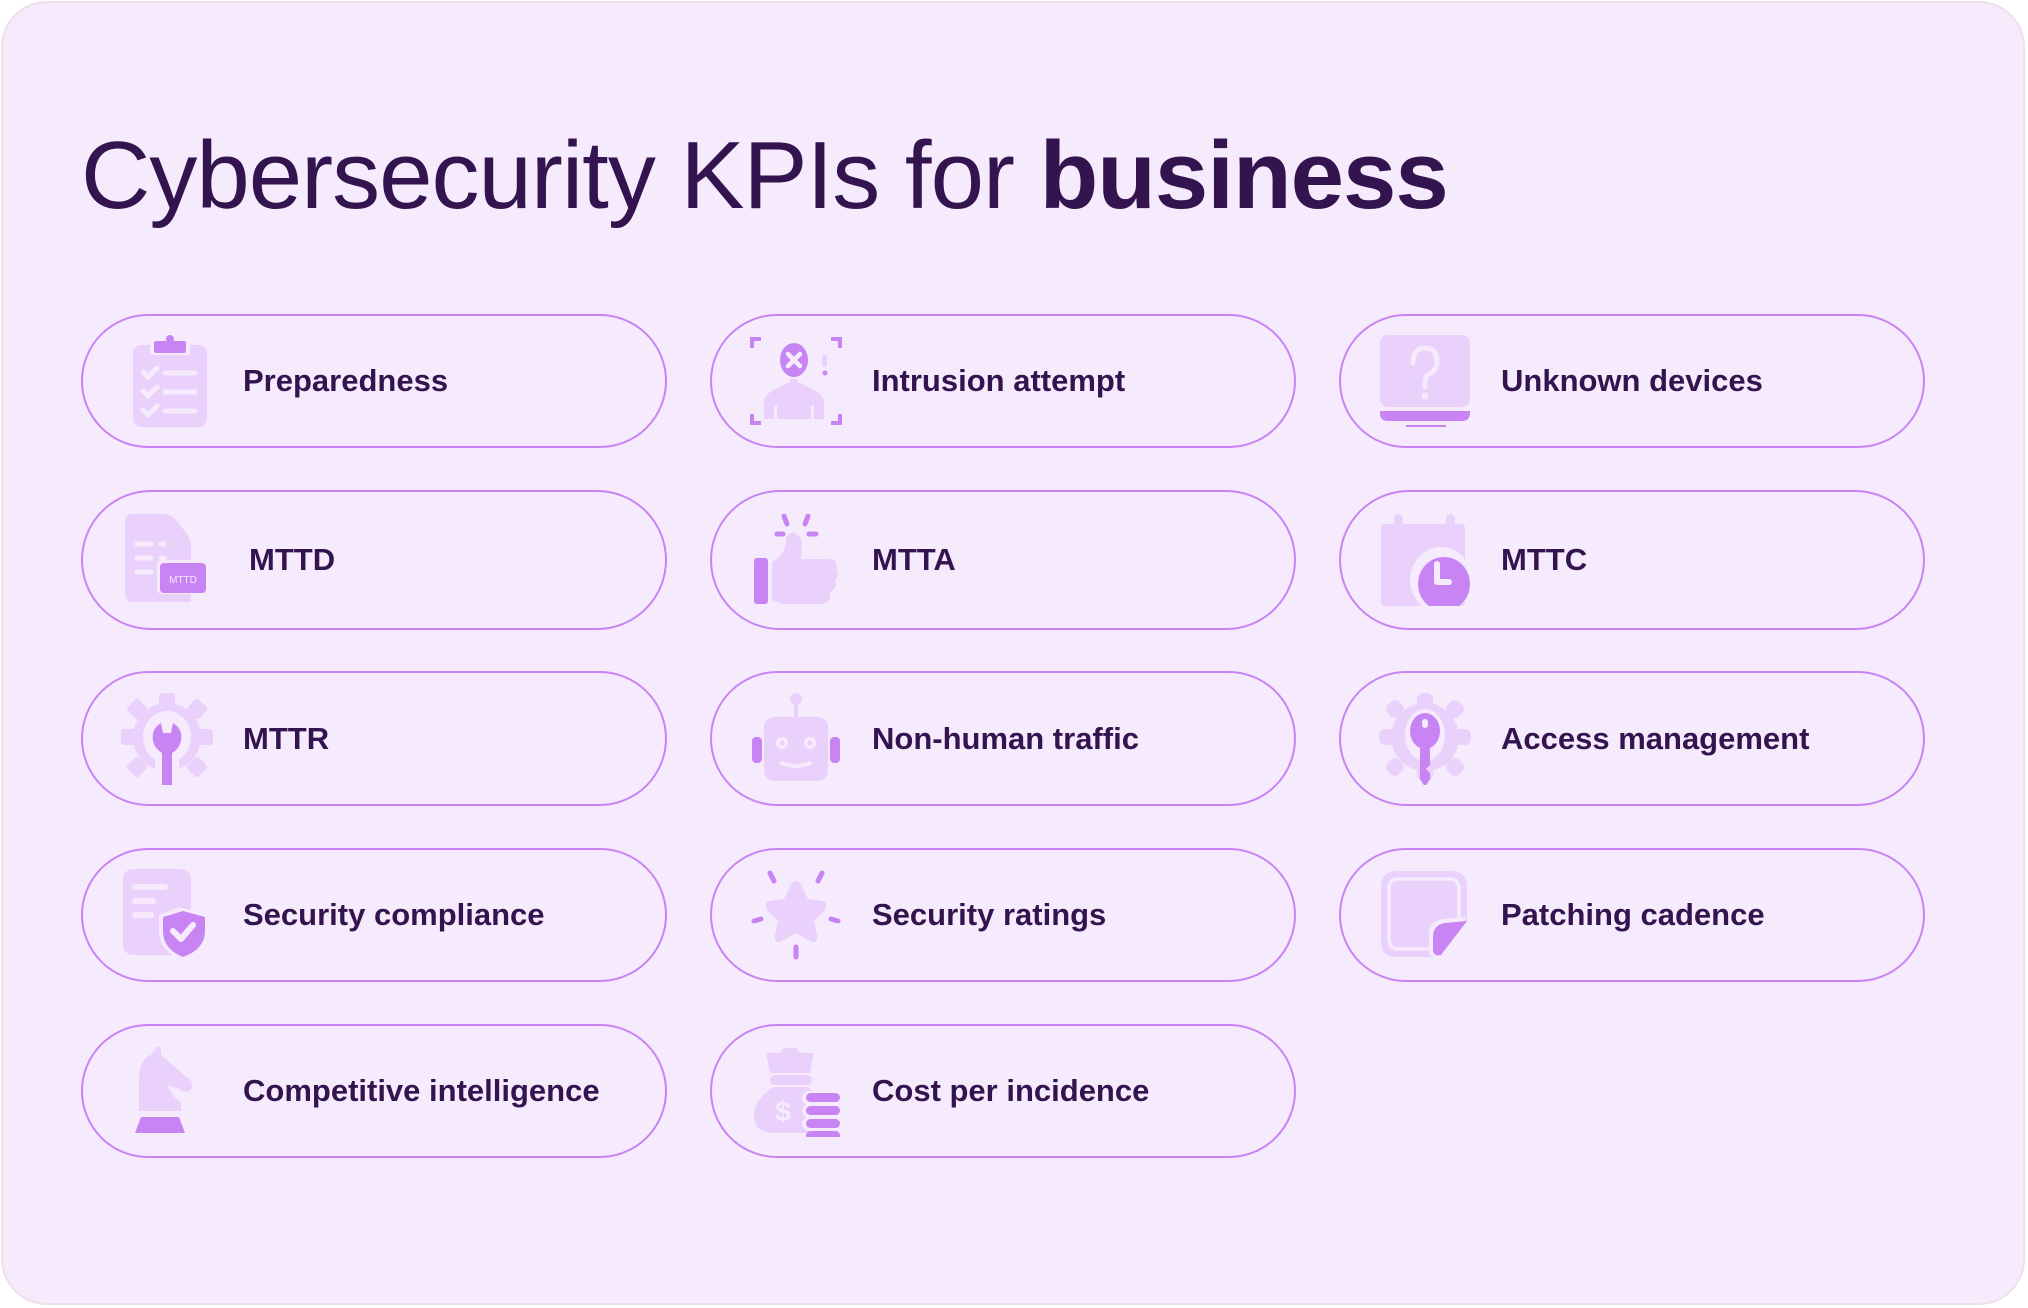 The width and height of the screenshot is (2028, 1308). Describe the element at coordinates (286, 738) in the screenshot. I see `kpi-label: MTTR` at that location.